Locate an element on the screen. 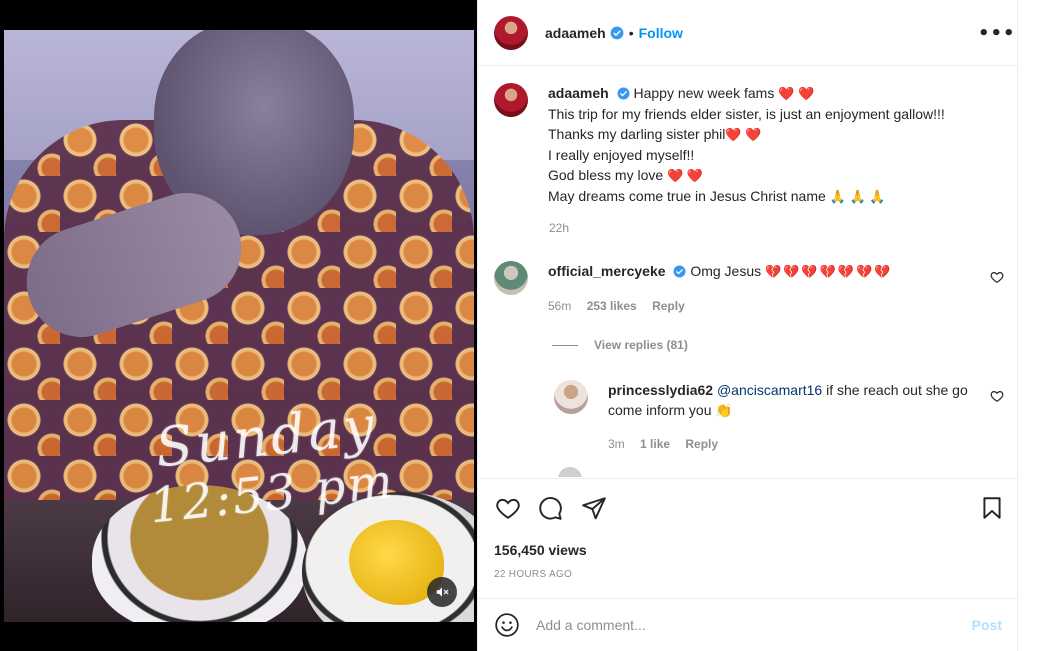  save-button is located at coordinates (992, 509).